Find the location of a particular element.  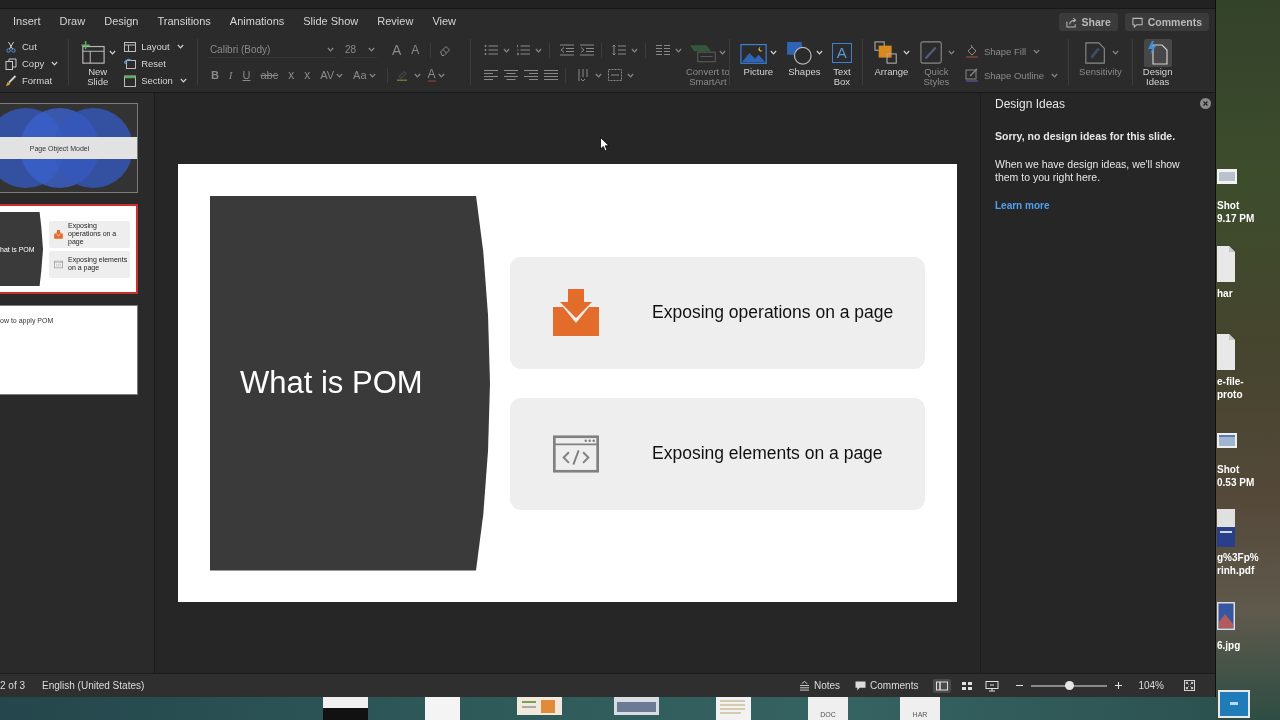

notes-icon is located at coordinates (804, 685).